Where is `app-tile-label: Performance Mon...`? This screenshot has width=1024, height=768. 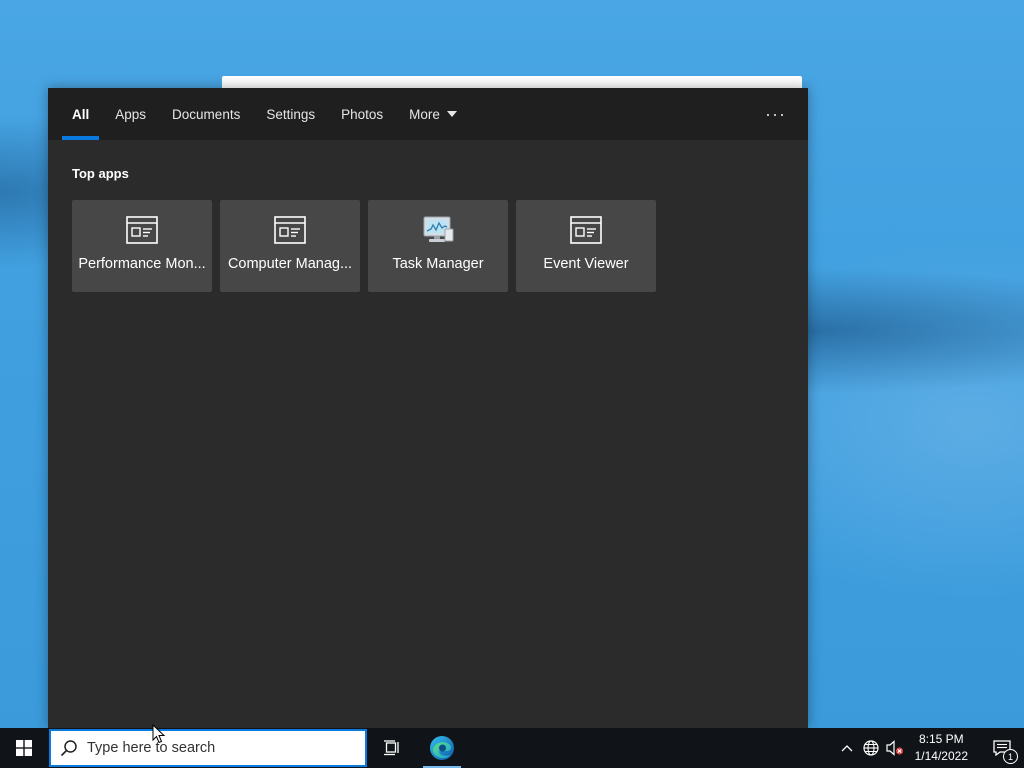
app-tile-label: Performance Mon... is located at coordinates (142, 264).